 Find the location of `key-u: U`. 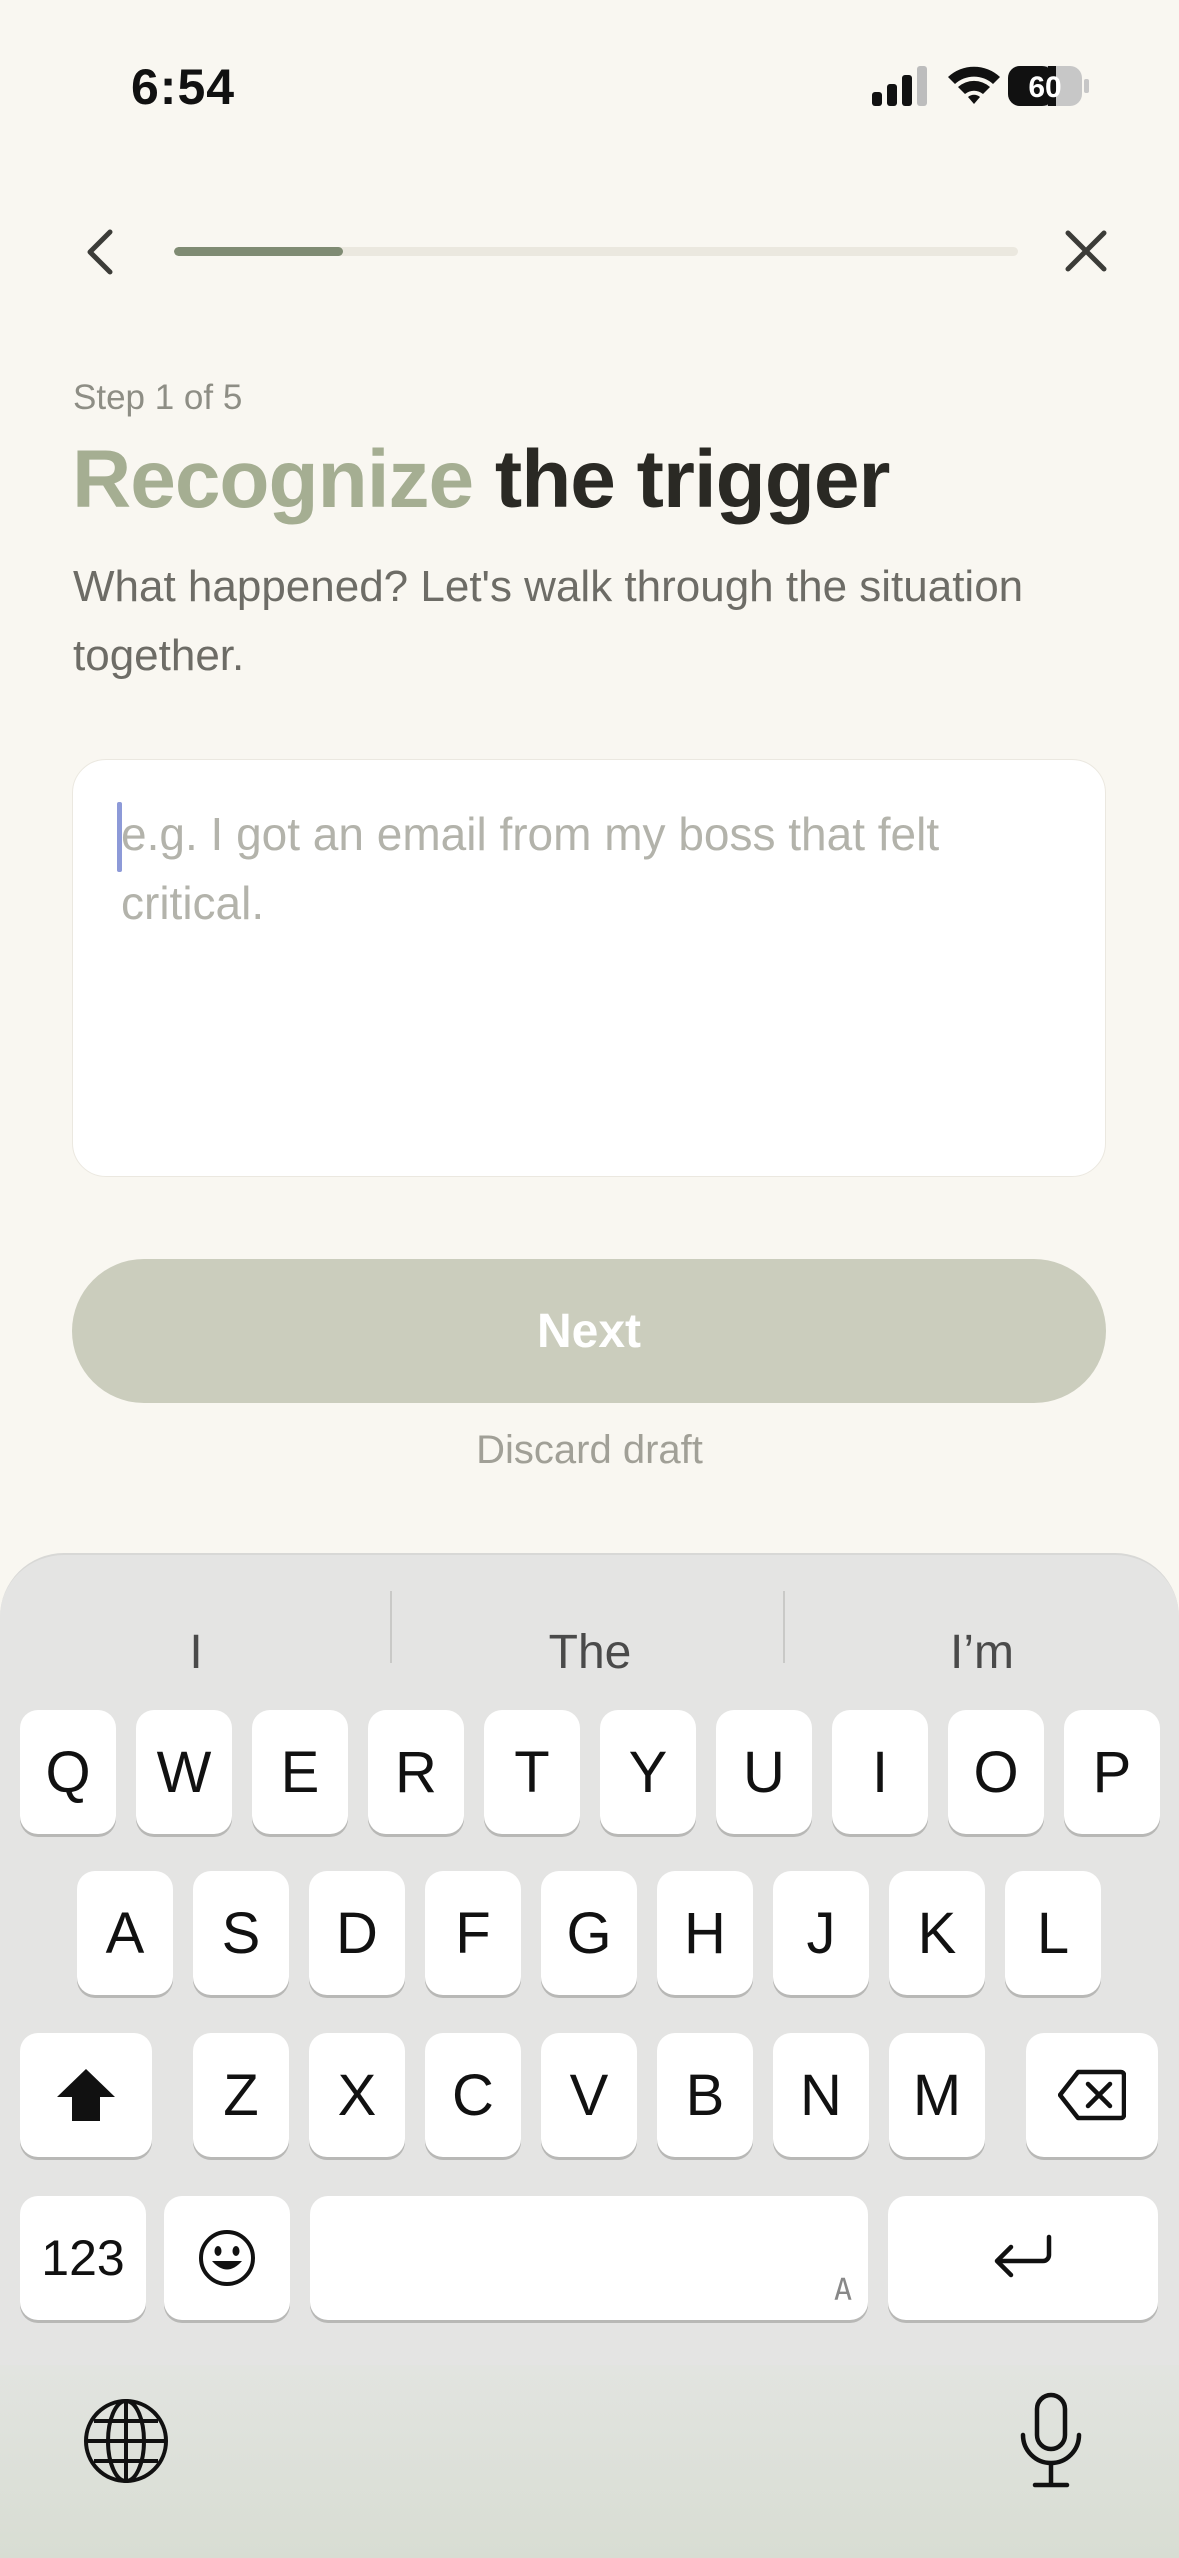

key-u: U is located at coordinates (764, 1772).